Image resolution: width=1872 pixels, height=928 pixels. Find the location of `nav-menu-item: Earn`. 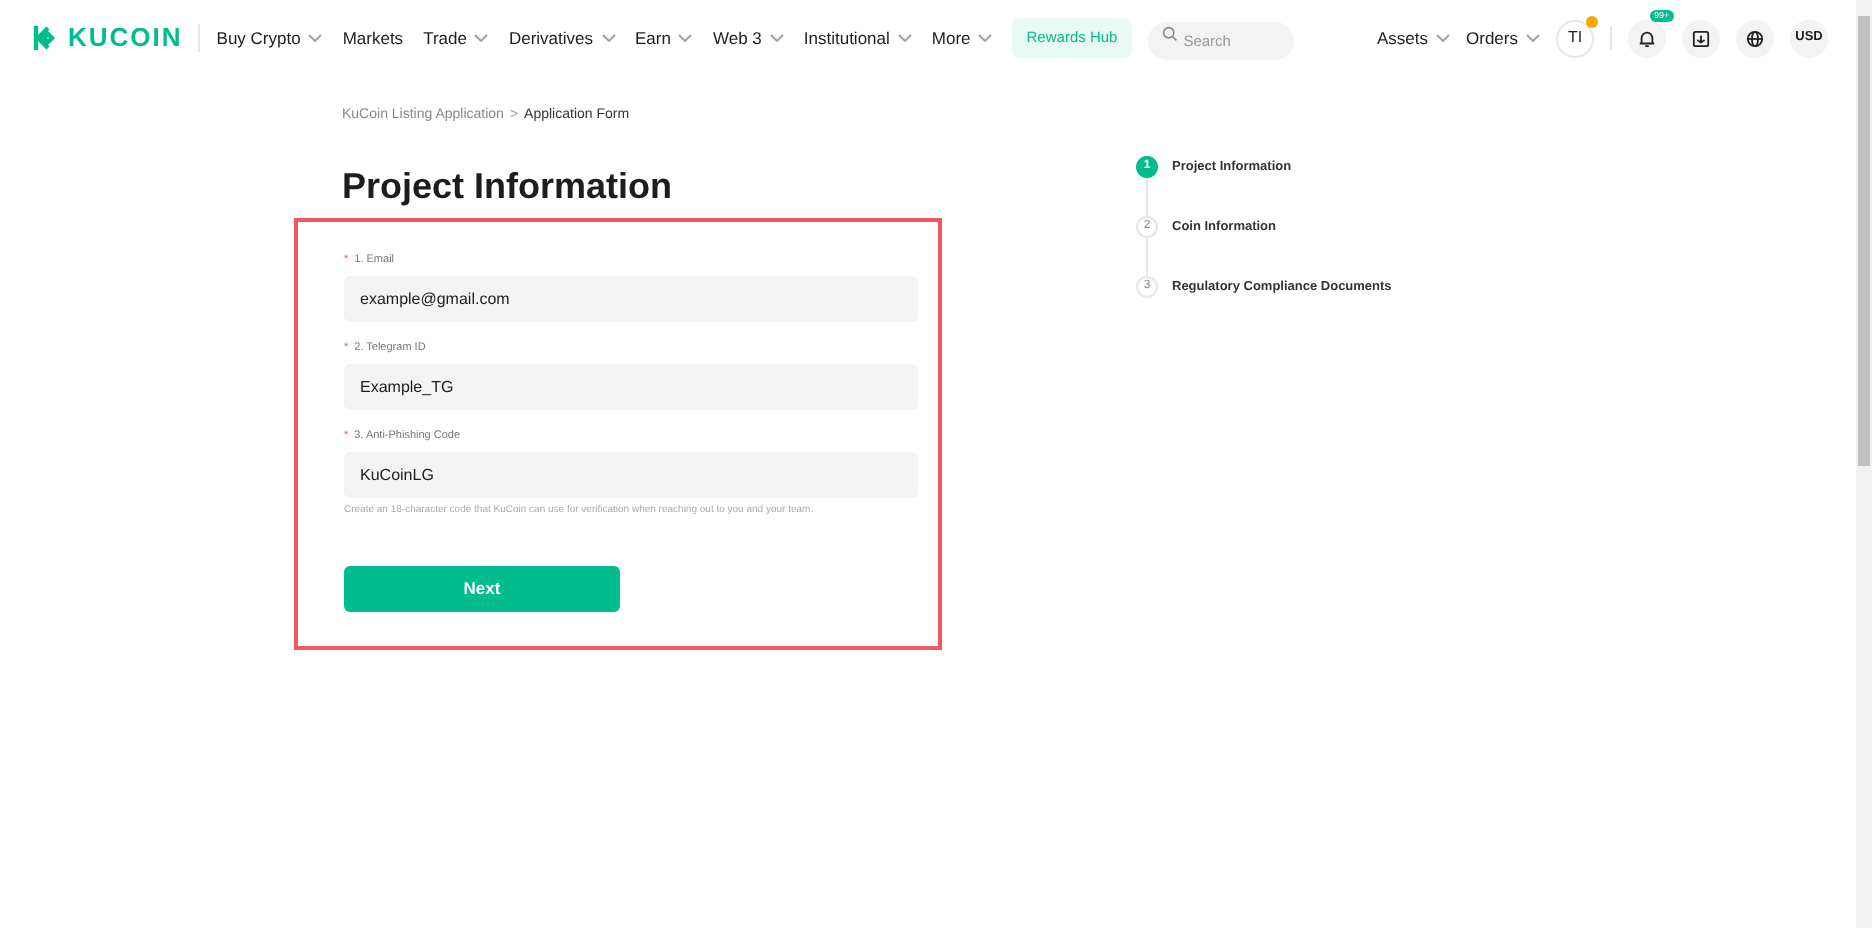

nav-menu-item: Earn is located at coordinates (664, 38).